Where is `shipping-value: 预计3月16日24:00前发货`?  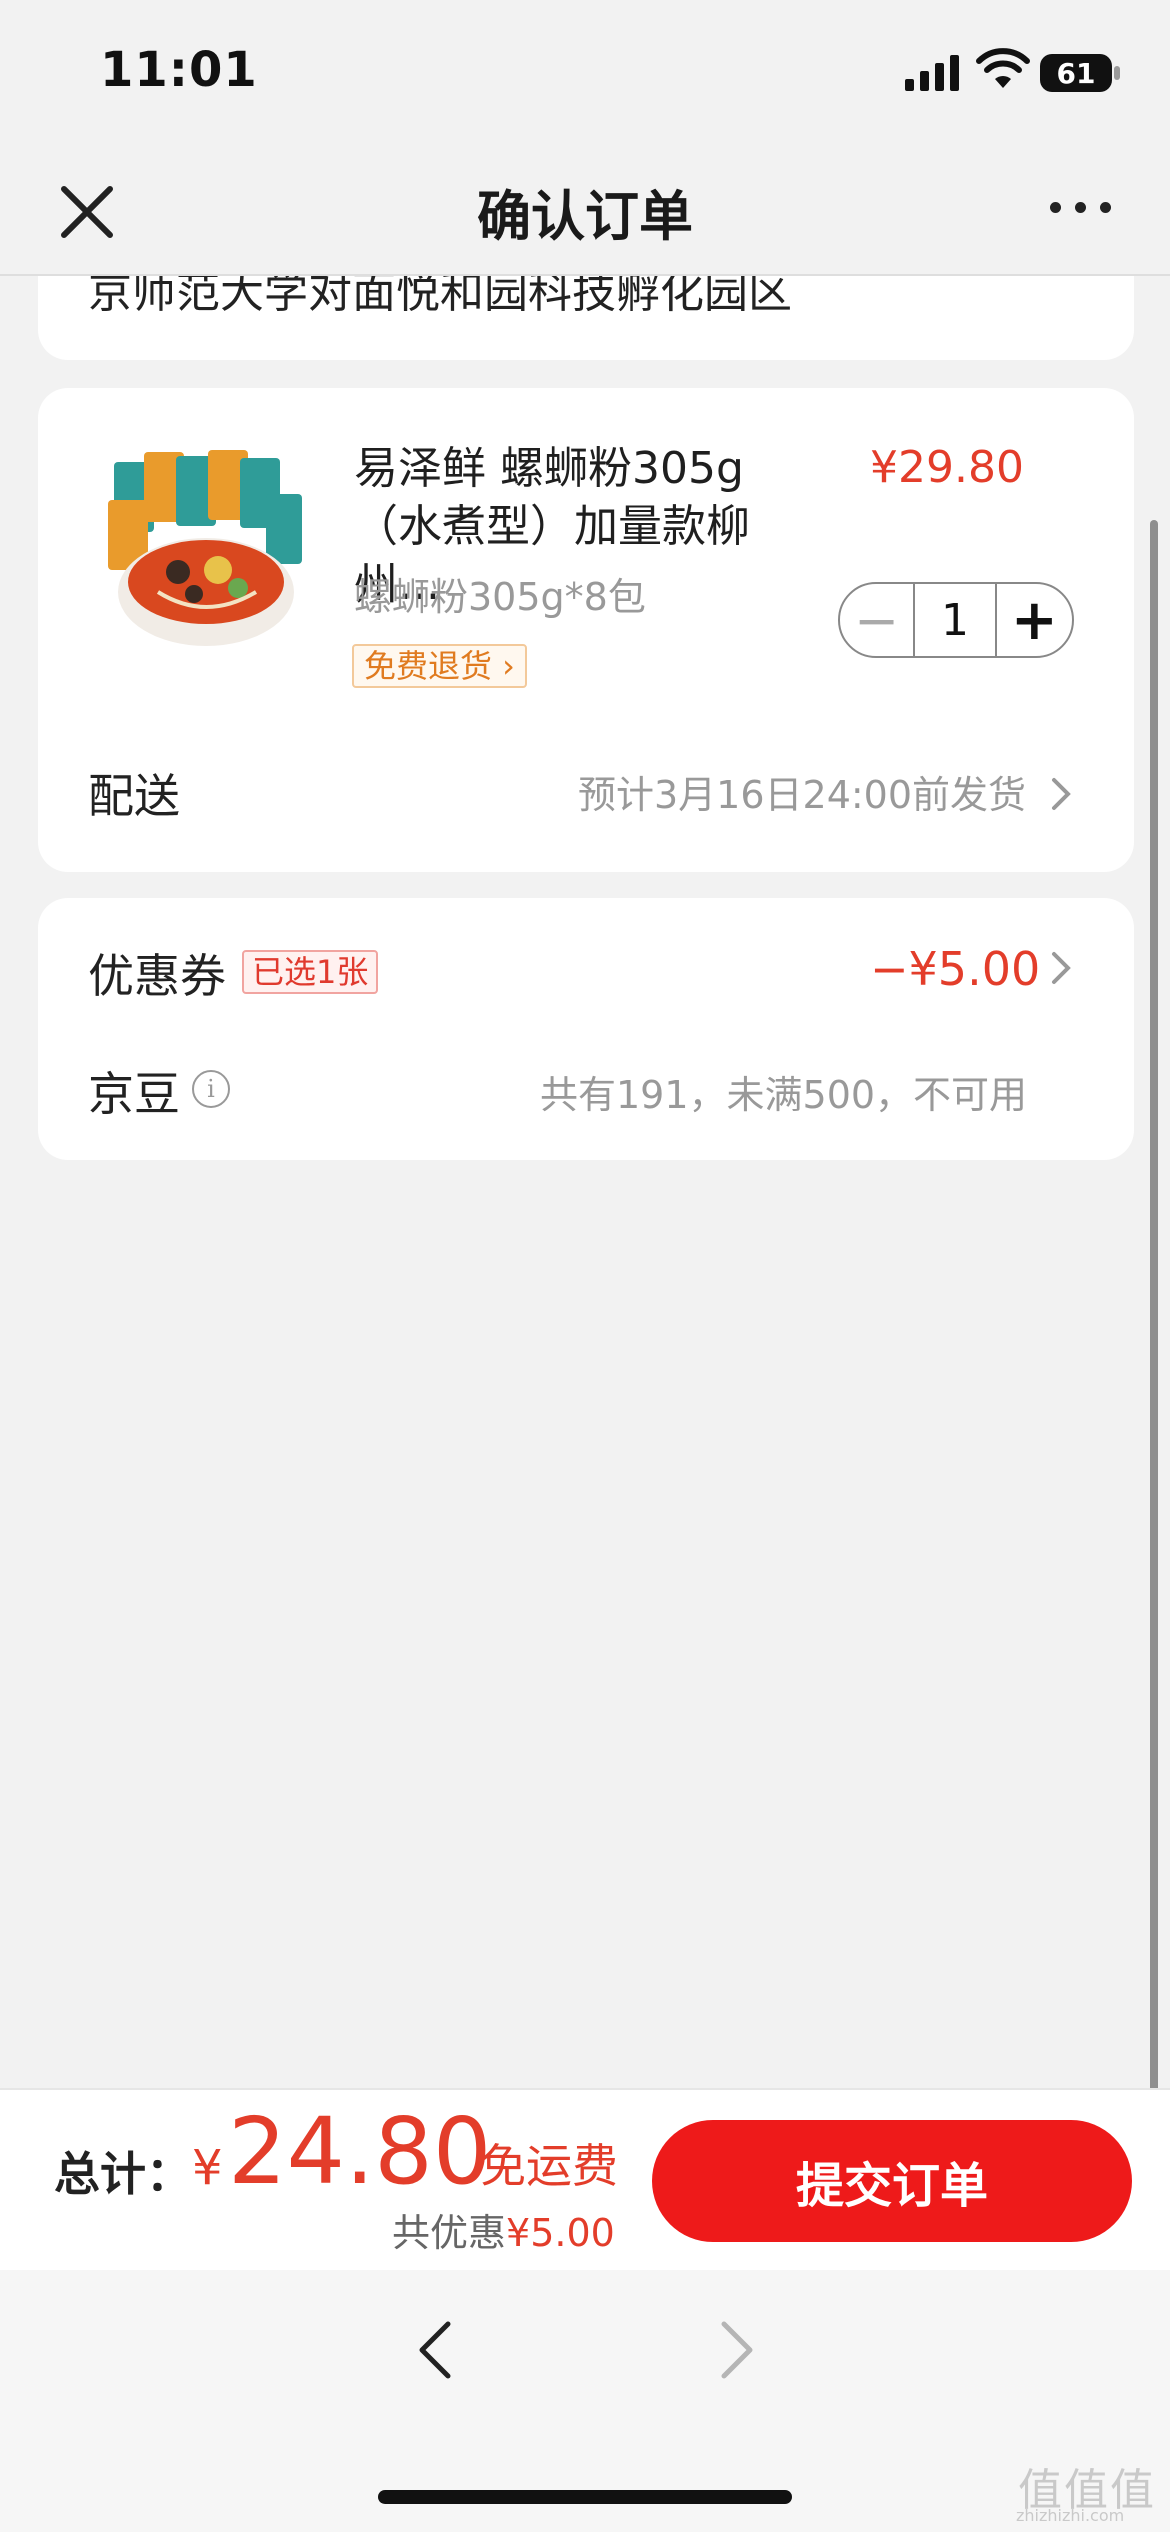
shipping-value: 预计3月16日24:00前发货 is located at coordinates (802, 791).